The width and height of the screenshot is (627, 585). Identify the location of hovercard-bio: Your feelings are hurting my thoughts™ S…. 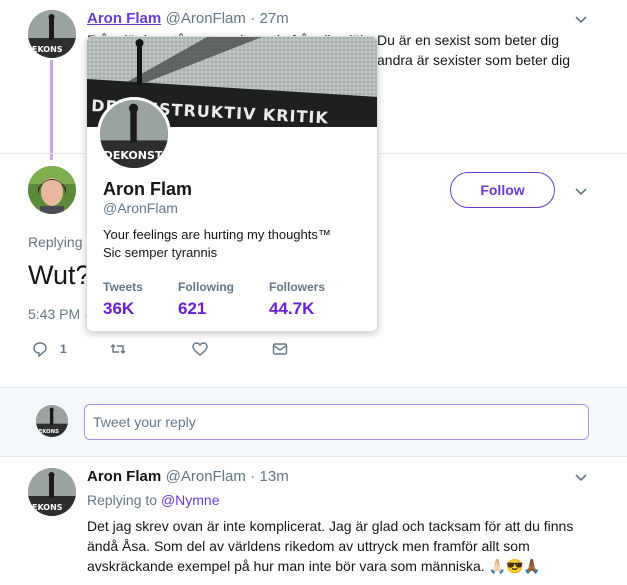
(233, 244).